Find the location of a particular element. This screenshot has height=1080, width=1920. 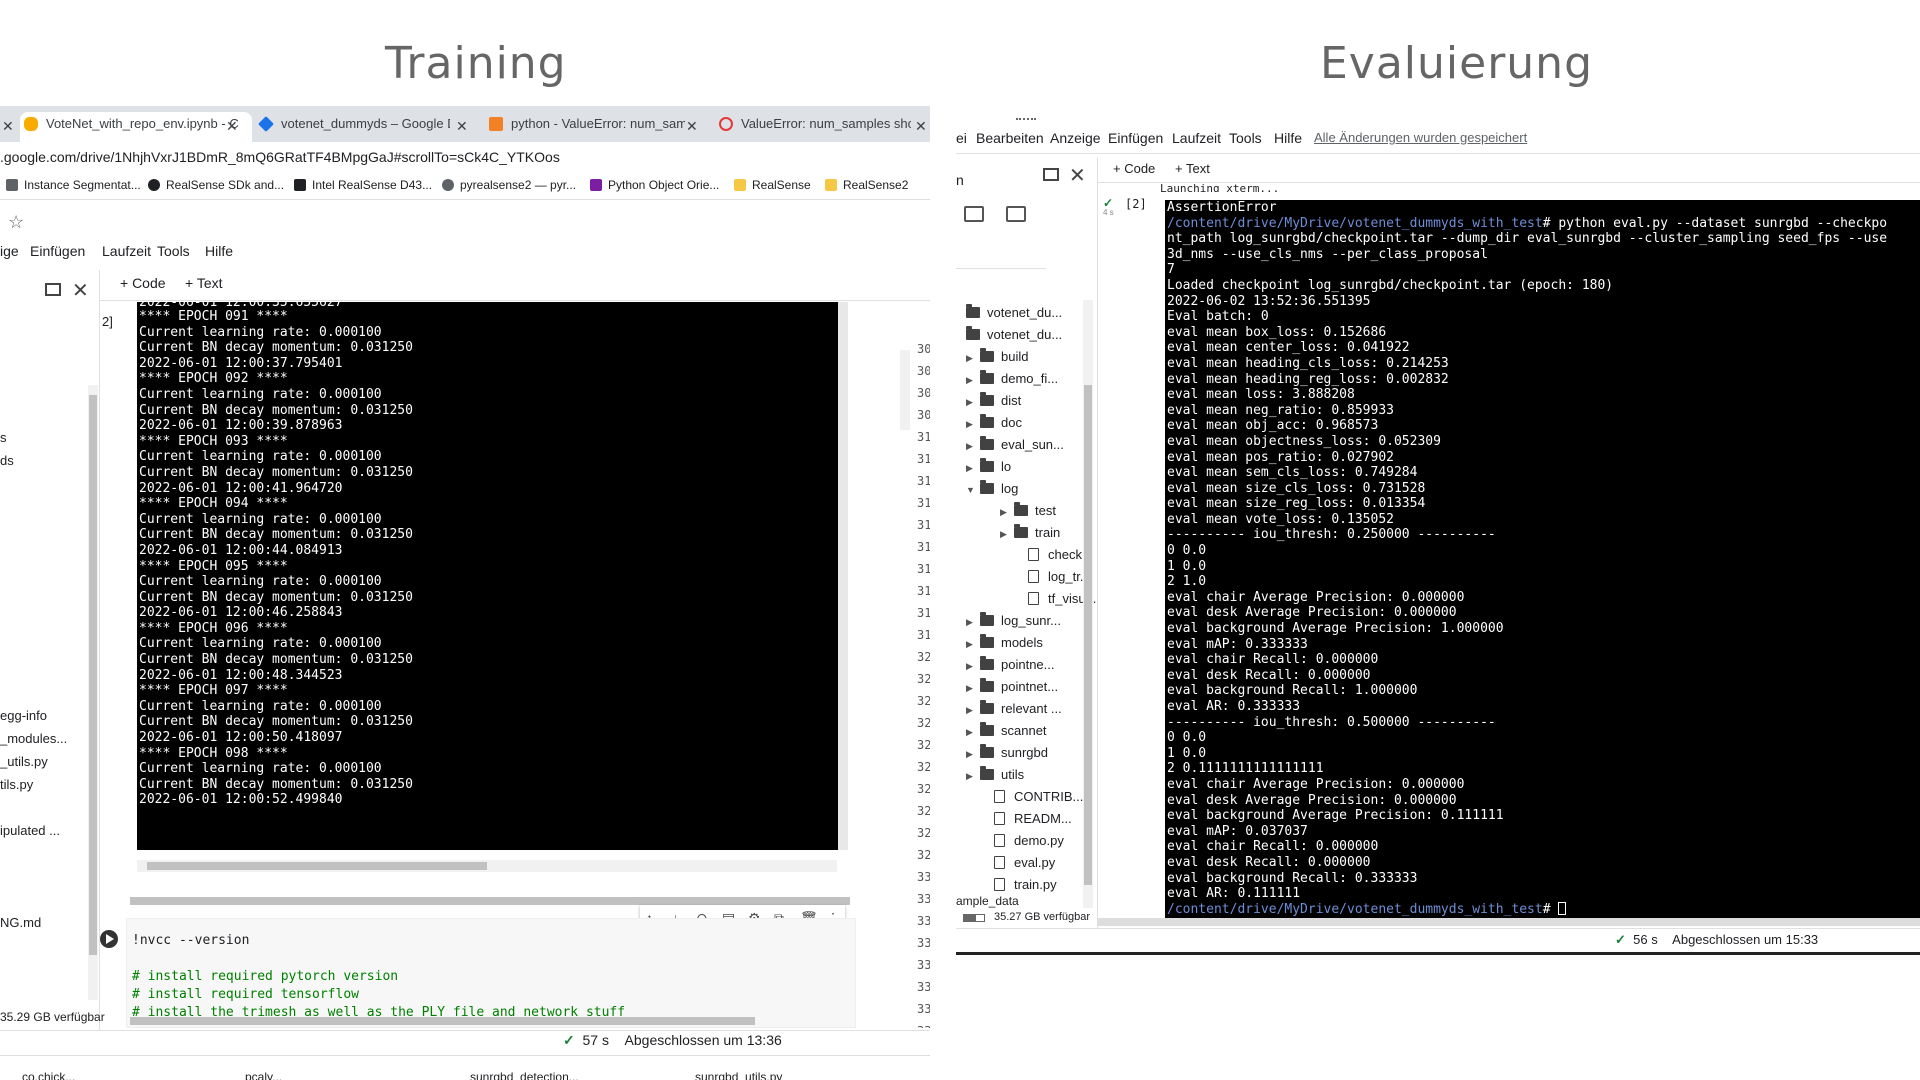

horizontal-scrollbar is located at coordinates (487, 866).